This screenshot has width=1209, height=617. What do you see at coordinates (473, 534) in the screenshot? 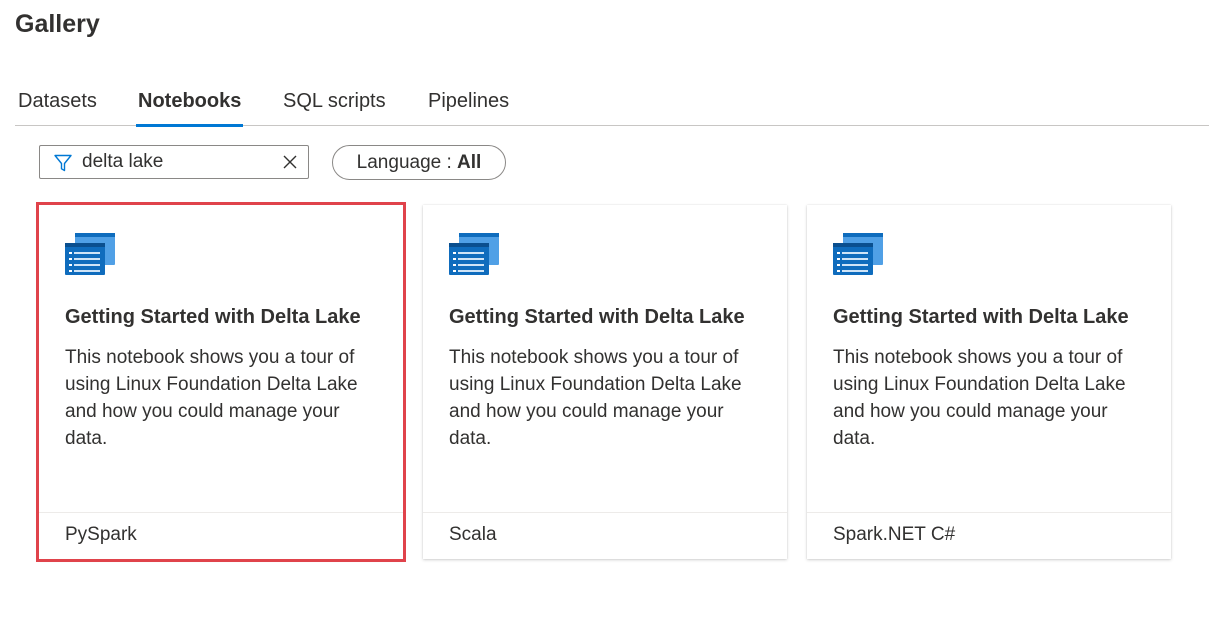
I see `card-language: Scala` at bounding box center [473, 534].